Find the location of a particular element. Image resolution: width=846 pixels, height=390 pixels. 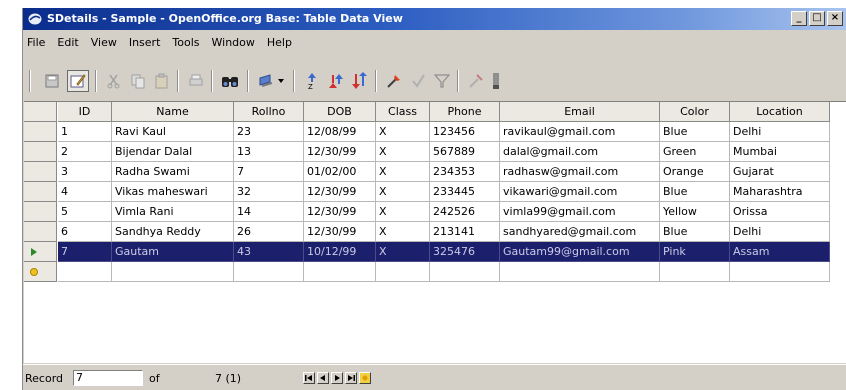

column-header-name: Name is located at coordinates (173, 112).